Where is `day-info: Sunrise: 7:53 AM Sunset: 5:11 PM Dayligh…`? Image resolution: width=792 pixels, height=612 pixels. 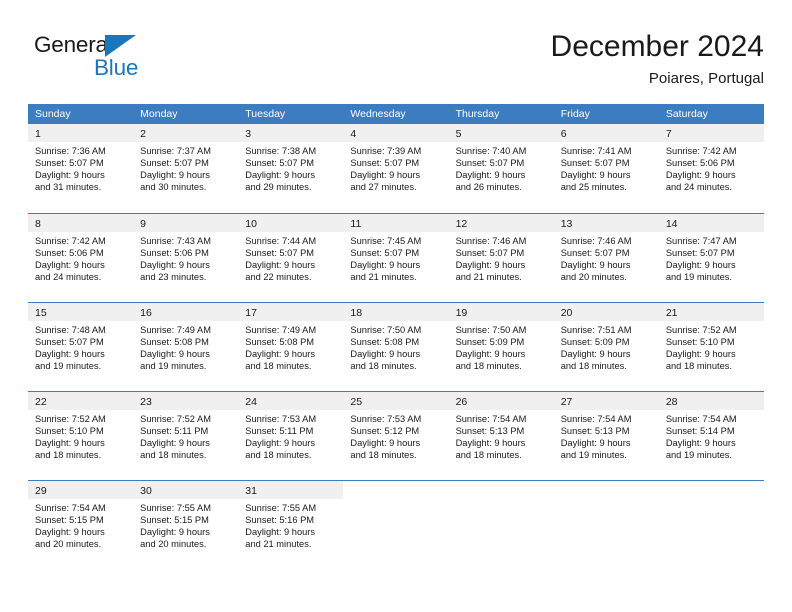
day-info: Sunrise: 7:53 AM Sunset: 5:11 PM Dayligh… is located at coordinates (290, 436).